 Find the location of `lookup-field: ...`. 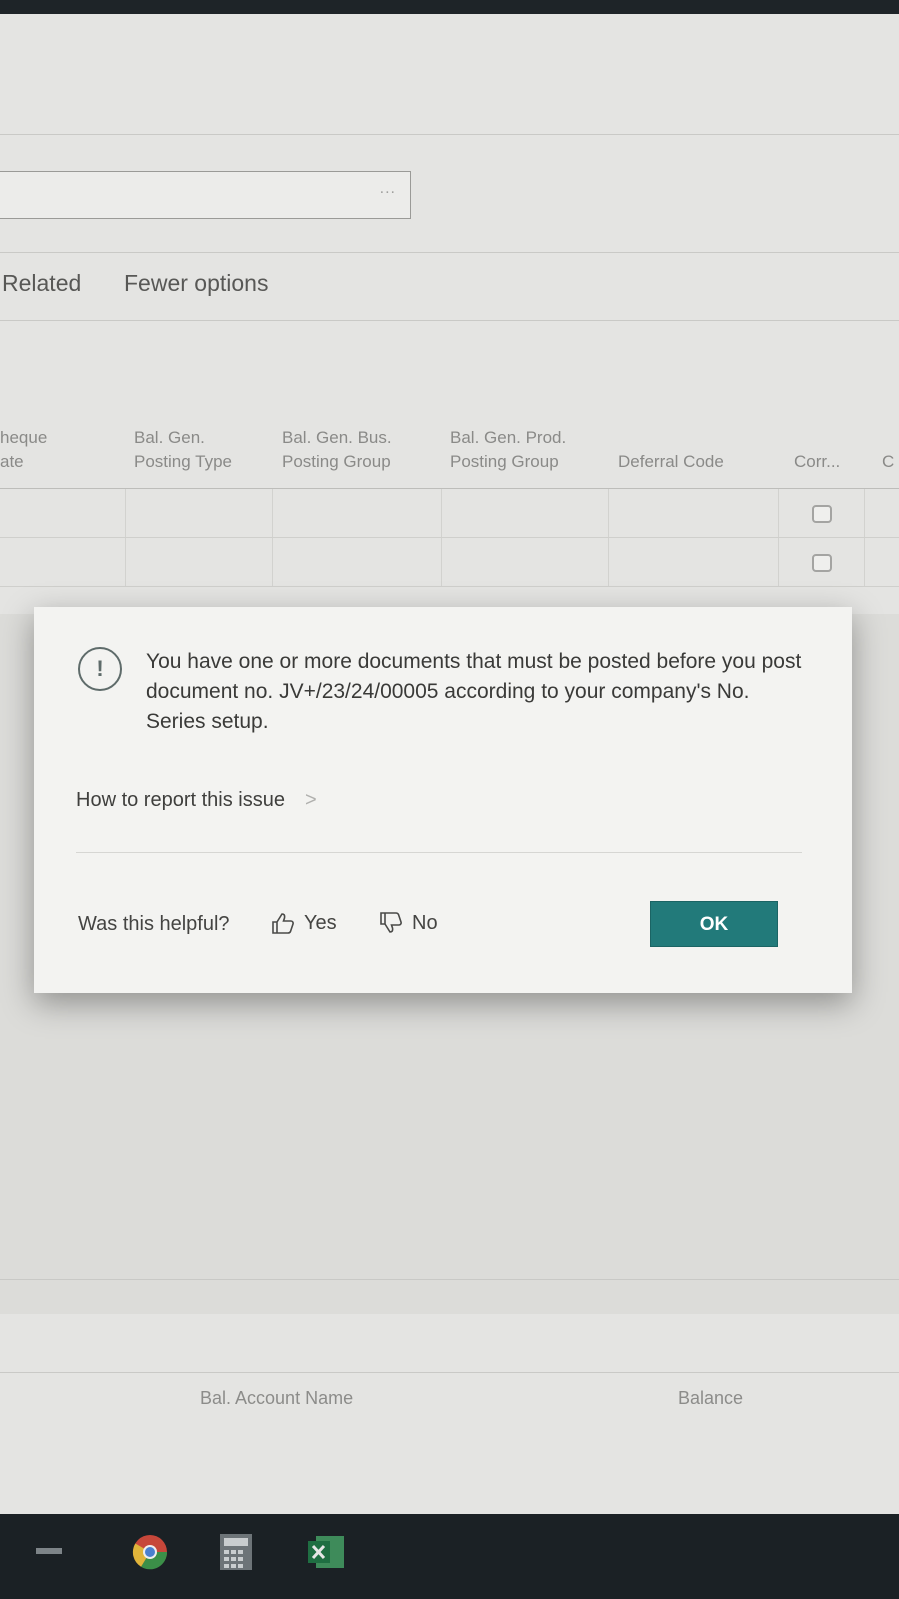

lookup-field: ... is located at coordinates (205, 195).